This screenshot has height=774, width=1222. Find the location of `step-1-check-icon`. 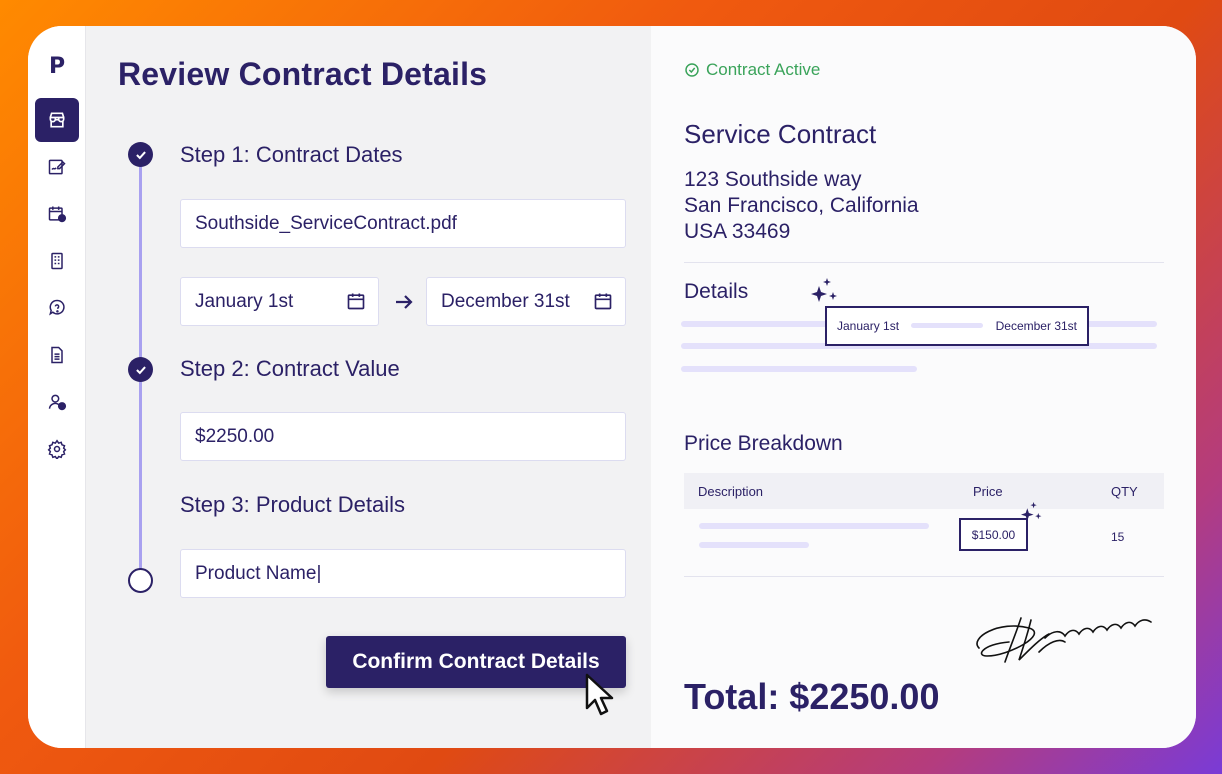

step-1-check-icon is located at coordinates (140, 154).